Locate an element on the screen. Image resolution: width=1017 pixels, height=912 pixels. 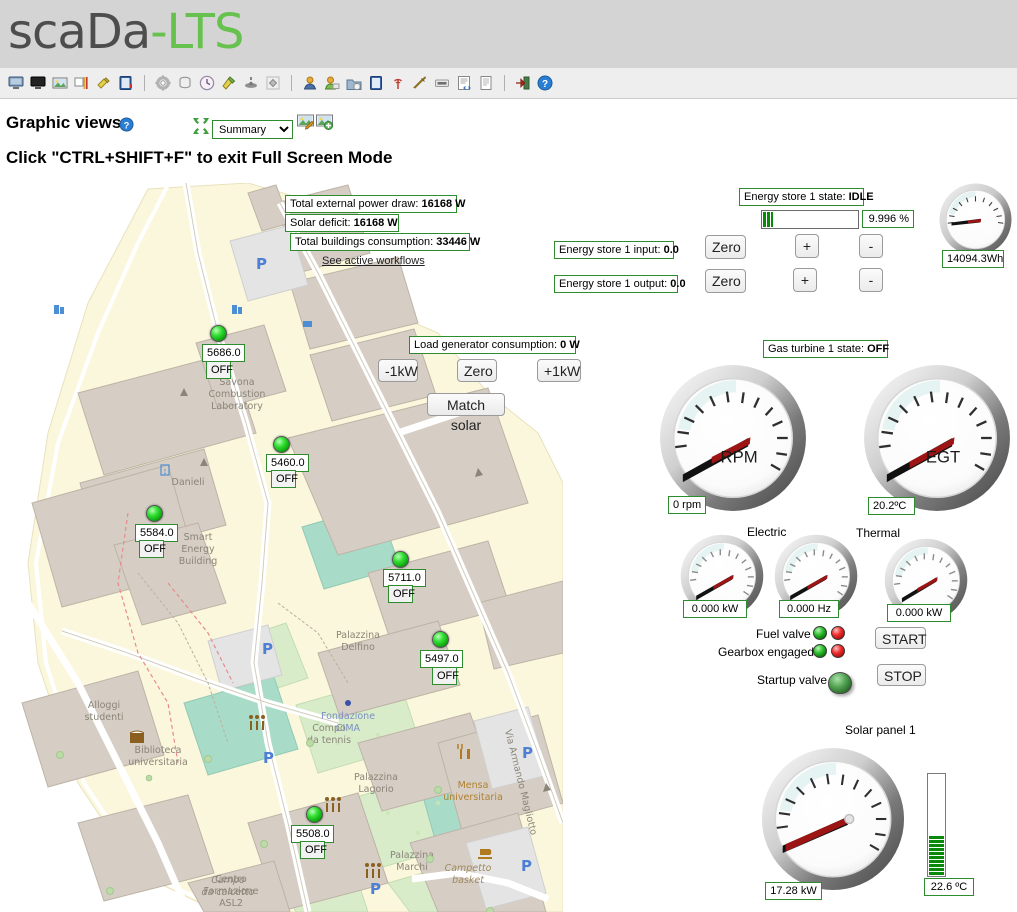
mailing-lists-icon is located at coordinates (332, 83).